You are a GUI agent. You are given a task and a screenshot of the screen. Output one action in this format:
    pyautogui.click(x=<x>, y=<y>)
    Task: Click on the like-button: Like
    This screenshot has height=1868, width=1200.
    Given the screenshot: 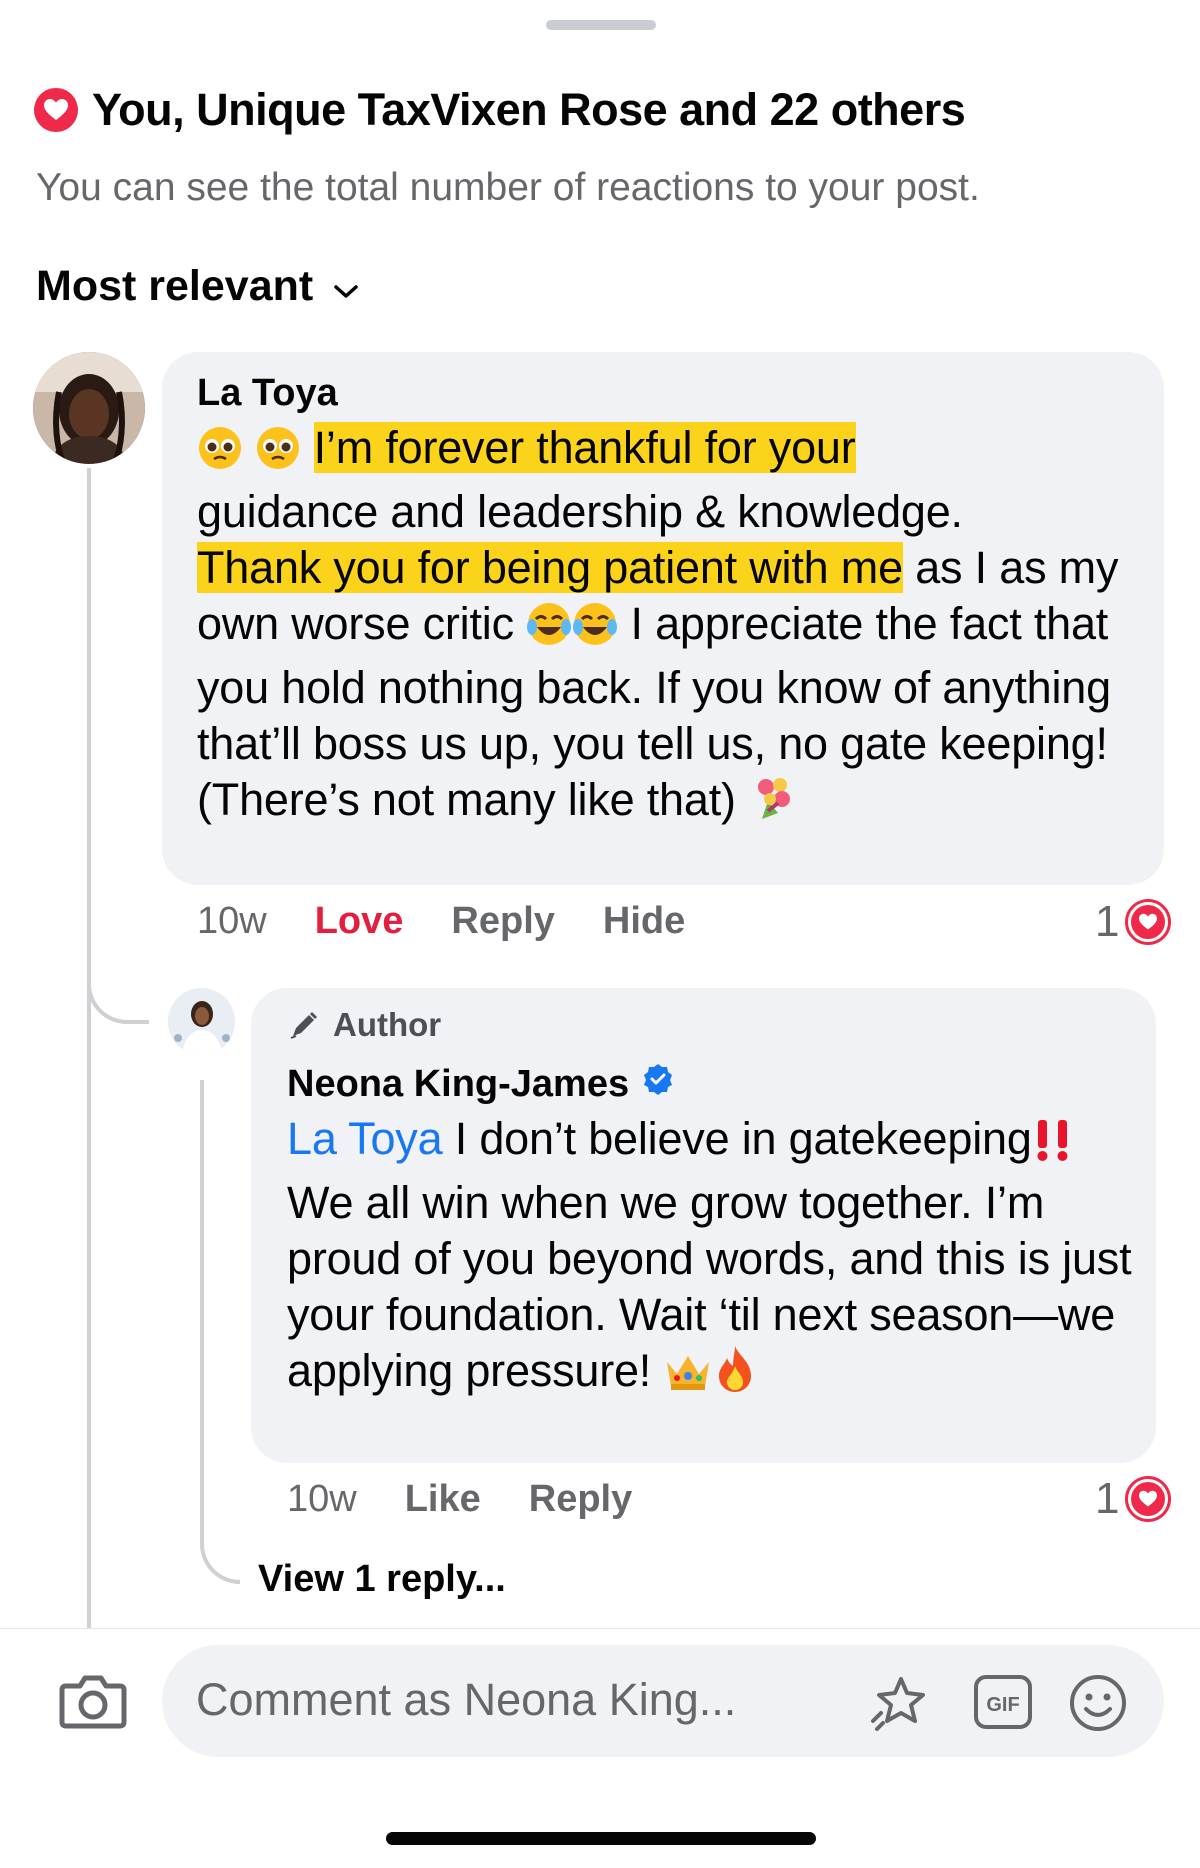 What is the action you would take?
    pyautogui.click(x=443, y=1499)
    